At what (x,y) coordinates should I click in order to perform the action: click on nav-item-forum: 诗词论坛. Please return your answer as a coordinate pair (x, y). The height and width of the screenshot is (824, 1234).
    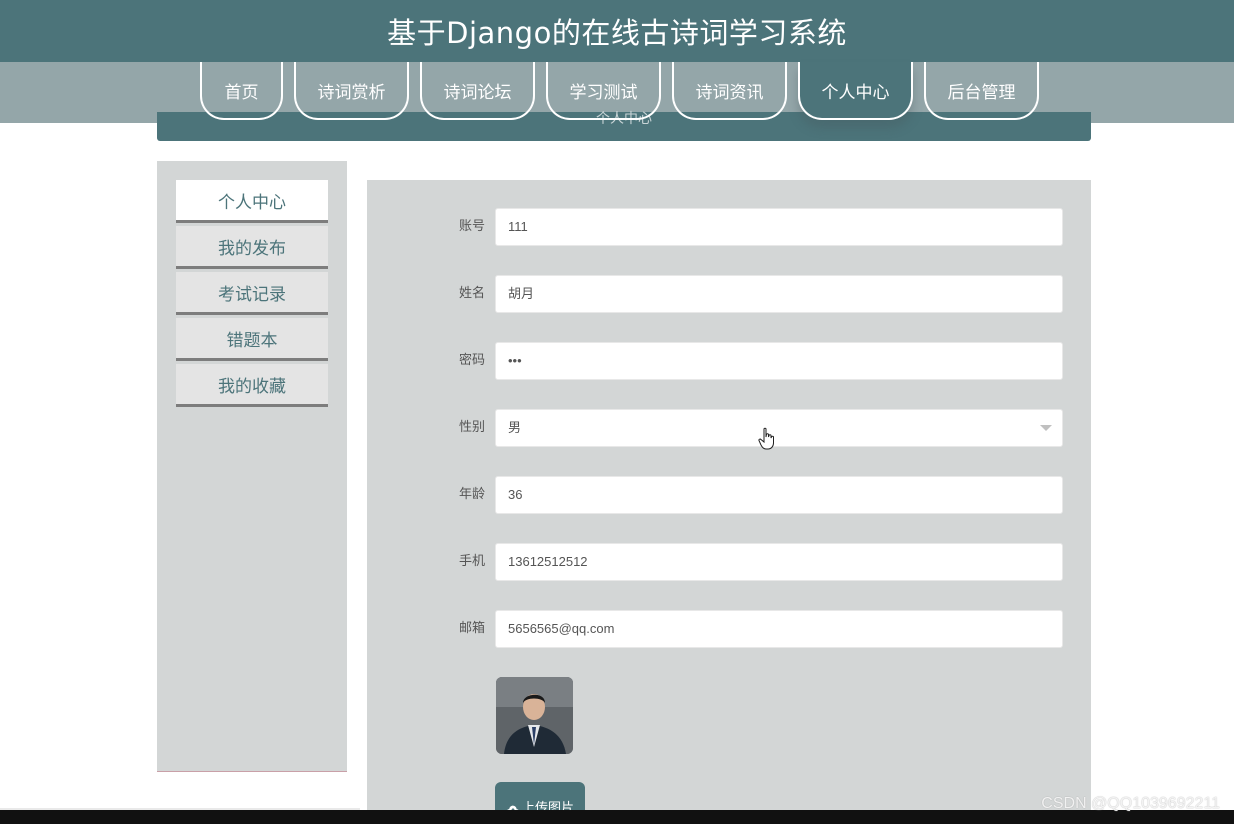
    Looking at the image, I should click on (477, 91).